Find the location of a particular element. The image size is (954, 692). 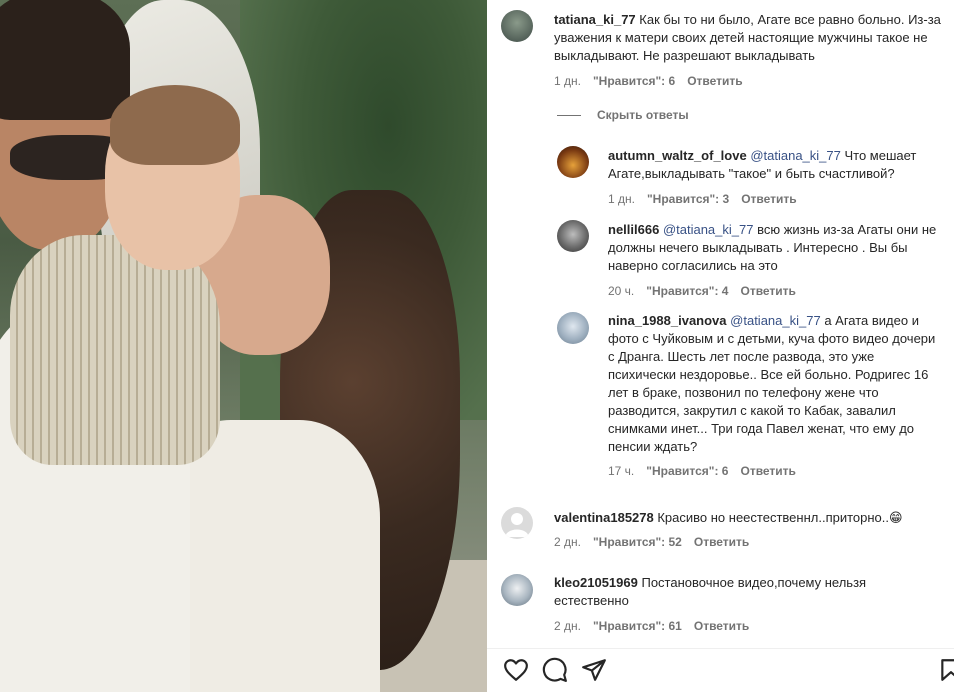

default-avatar-icon is located at coordinates (517, 525).